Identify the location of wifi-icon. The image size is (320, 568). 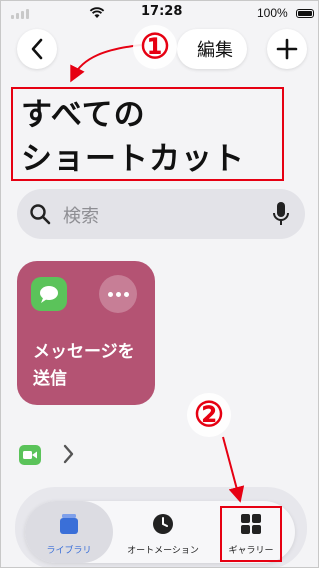
(97, 12).